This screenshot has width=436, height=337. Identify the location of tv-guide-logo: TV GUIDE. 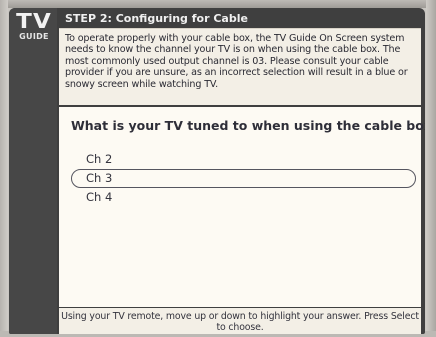
(34, 31).